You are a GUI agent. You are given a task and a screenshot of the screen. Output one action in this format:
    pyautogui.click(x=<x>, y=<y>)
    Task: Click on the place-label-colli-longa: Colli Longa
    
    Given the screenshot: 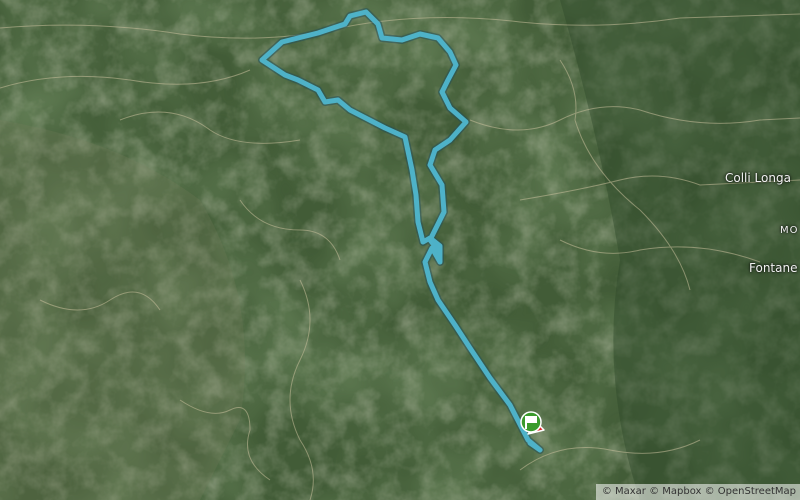 What is the action you would take?
    pyautogui.click(x=758, y=178)
    